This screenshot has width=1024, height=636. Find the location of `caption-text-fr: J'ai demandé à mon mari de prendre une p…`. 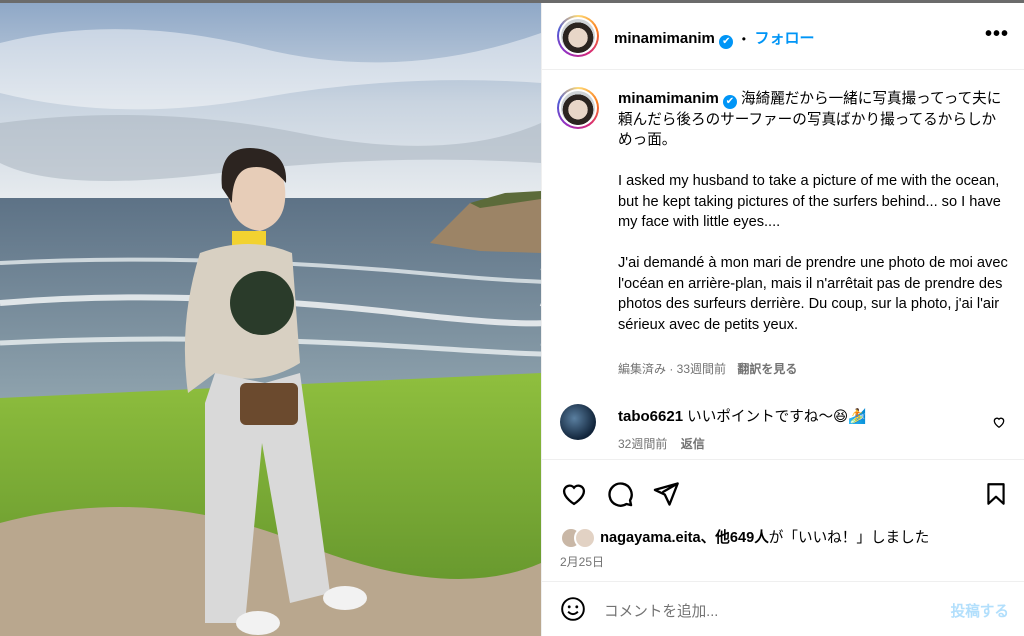

caption-text-fr: J'ai demandé à mon mari de prendre une p… is located at coordinates (813, 294).